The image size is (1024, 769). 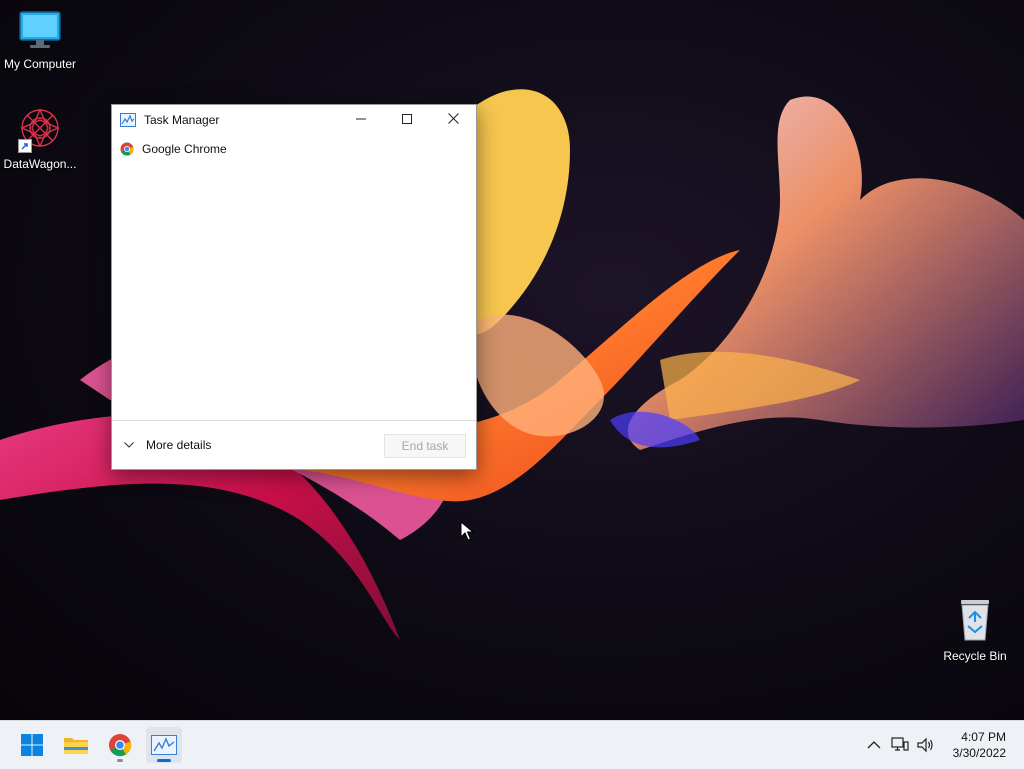 I want to click on datawagon-shortcut-icon, so click(x=40, y=129).